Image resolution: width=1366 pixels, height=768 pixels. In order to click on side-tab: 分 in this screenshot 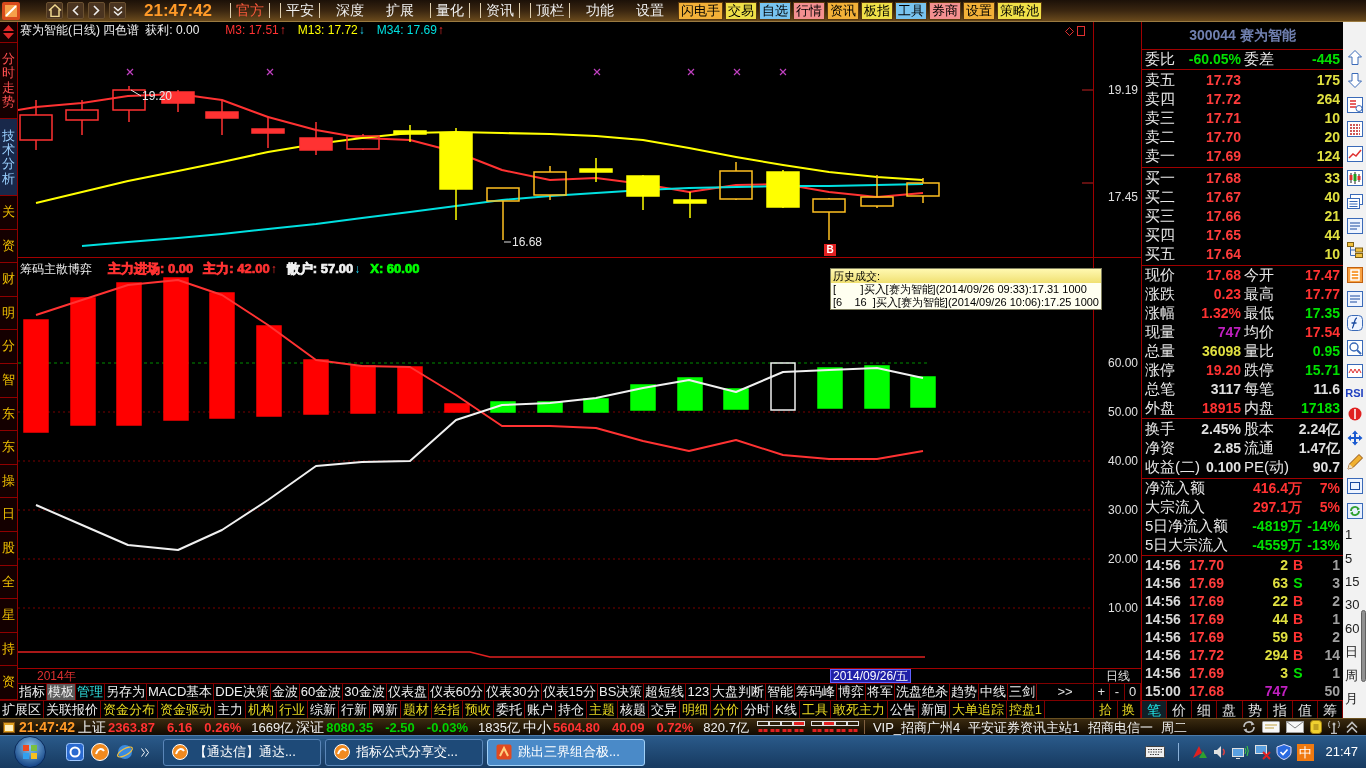, I will do `click(8, 347)`.